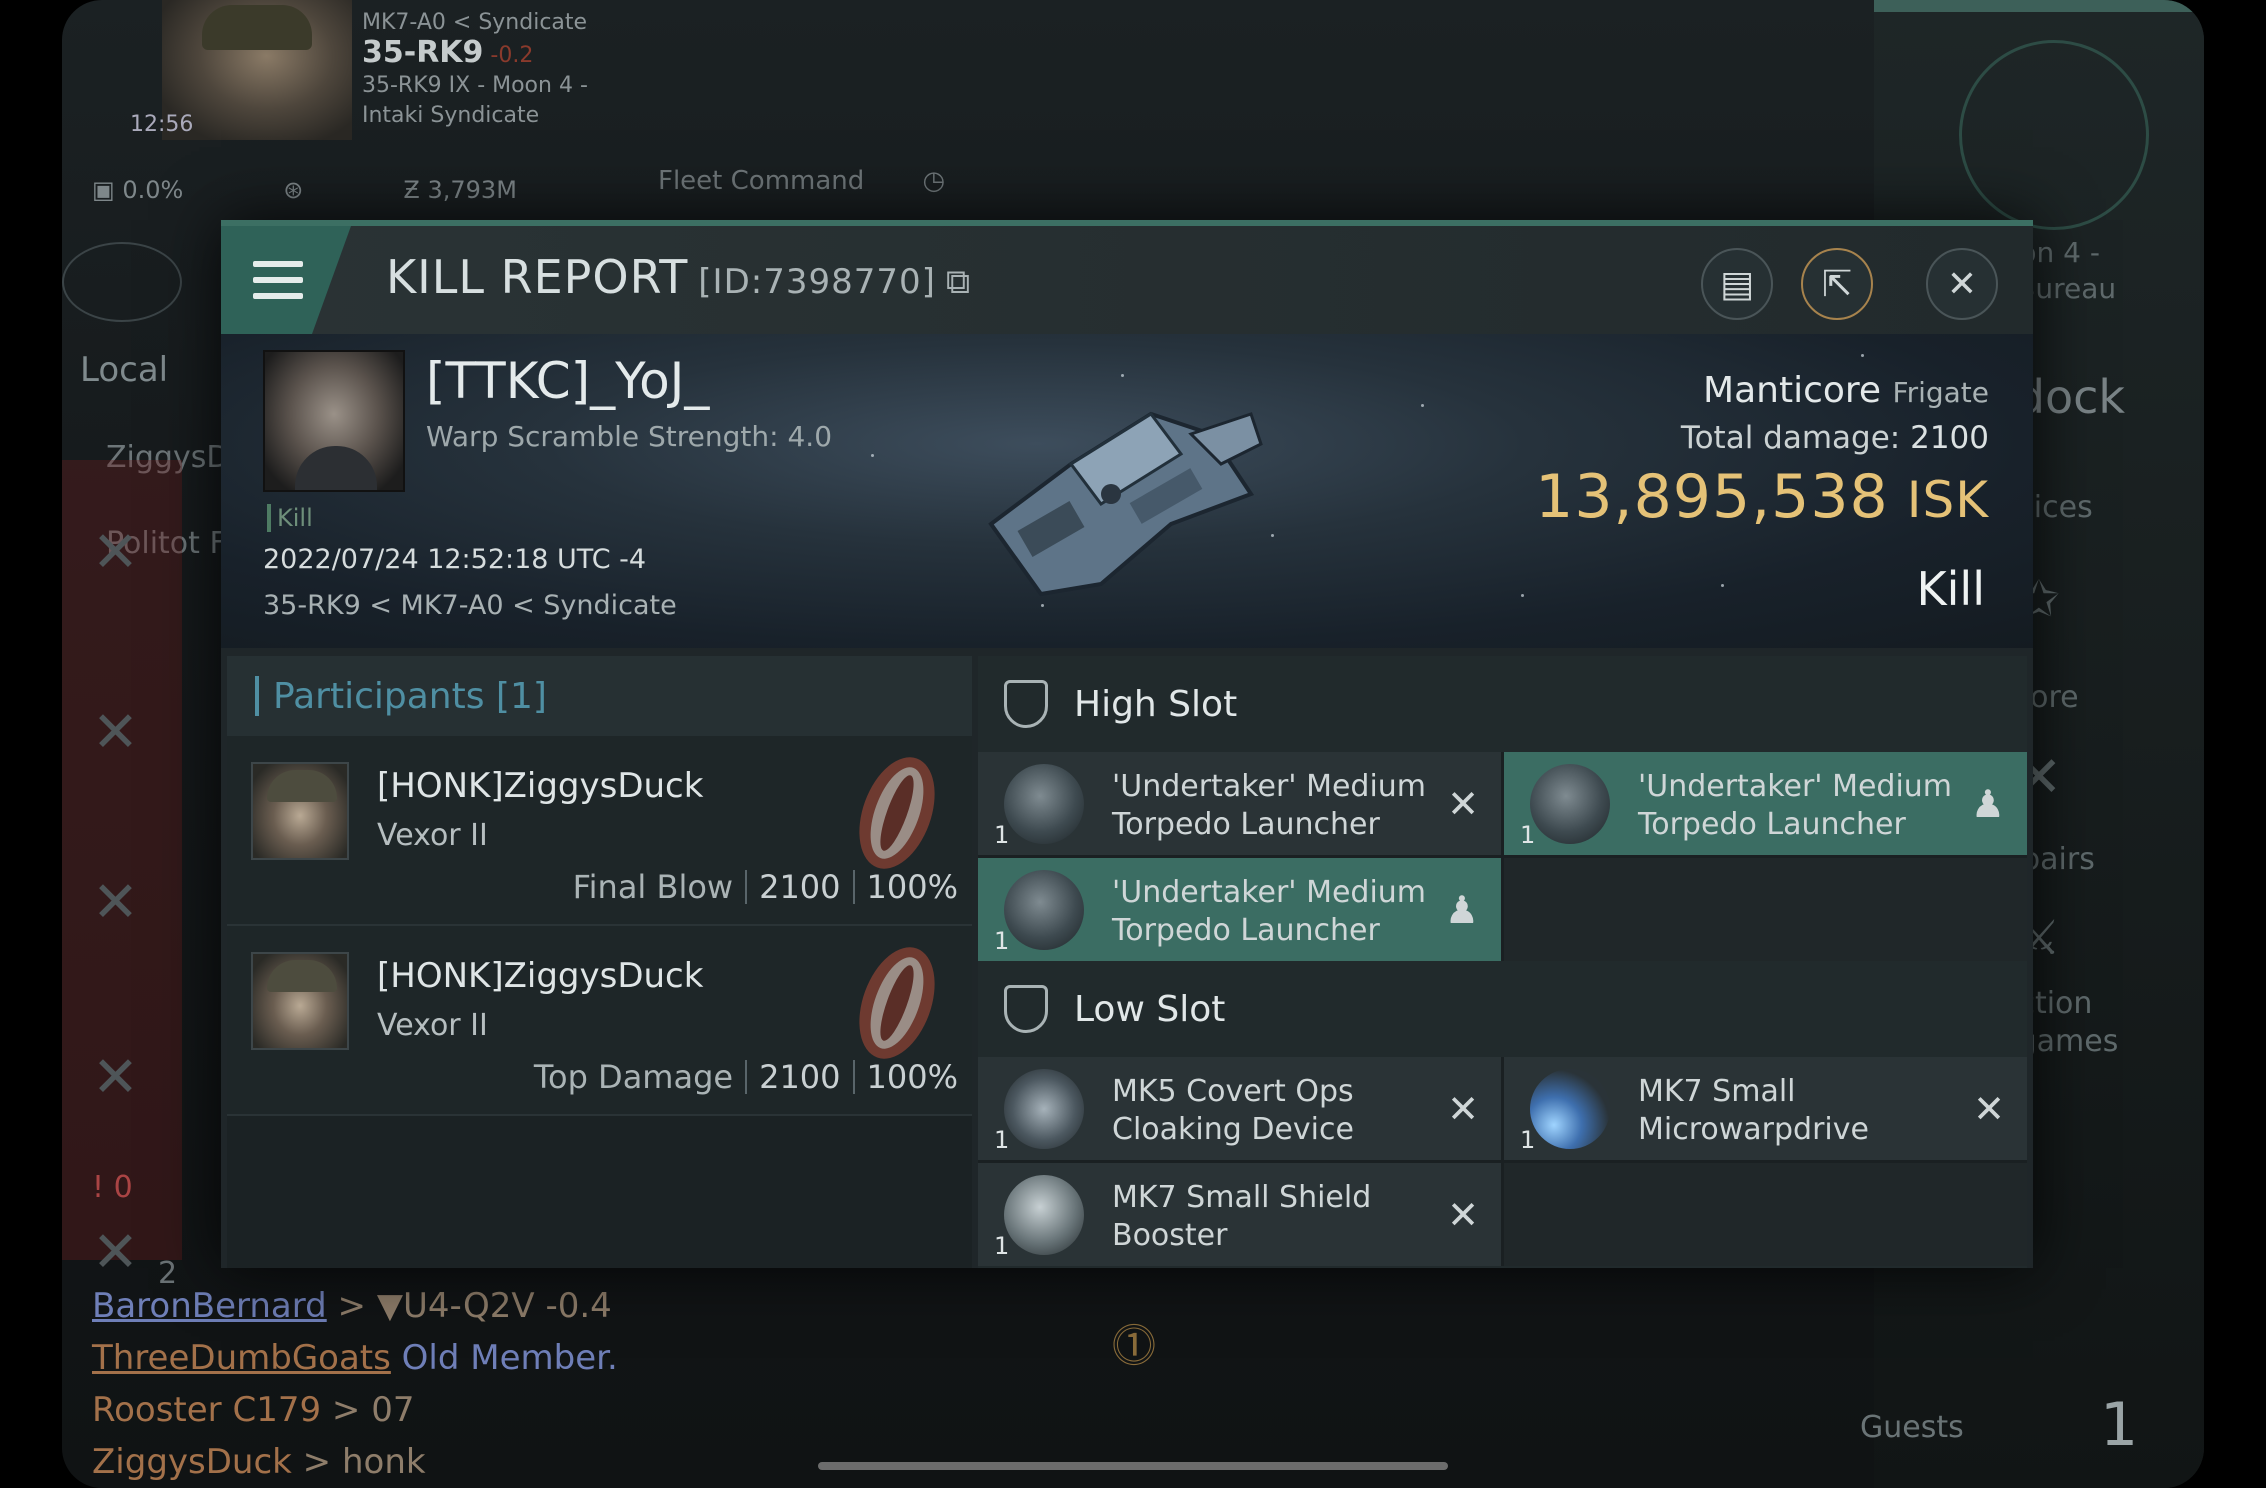  Describe the element at coordinates (334, 421) in the screenshot. I see `victim-portrait` at that location.